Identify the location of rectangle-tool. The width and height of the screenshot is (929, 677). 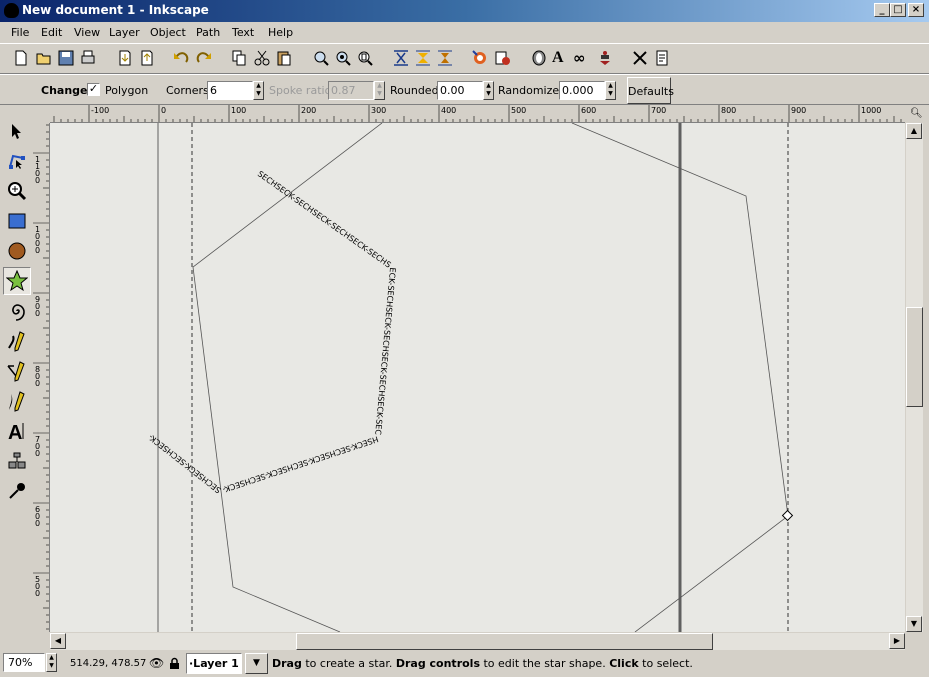
(17, 221).